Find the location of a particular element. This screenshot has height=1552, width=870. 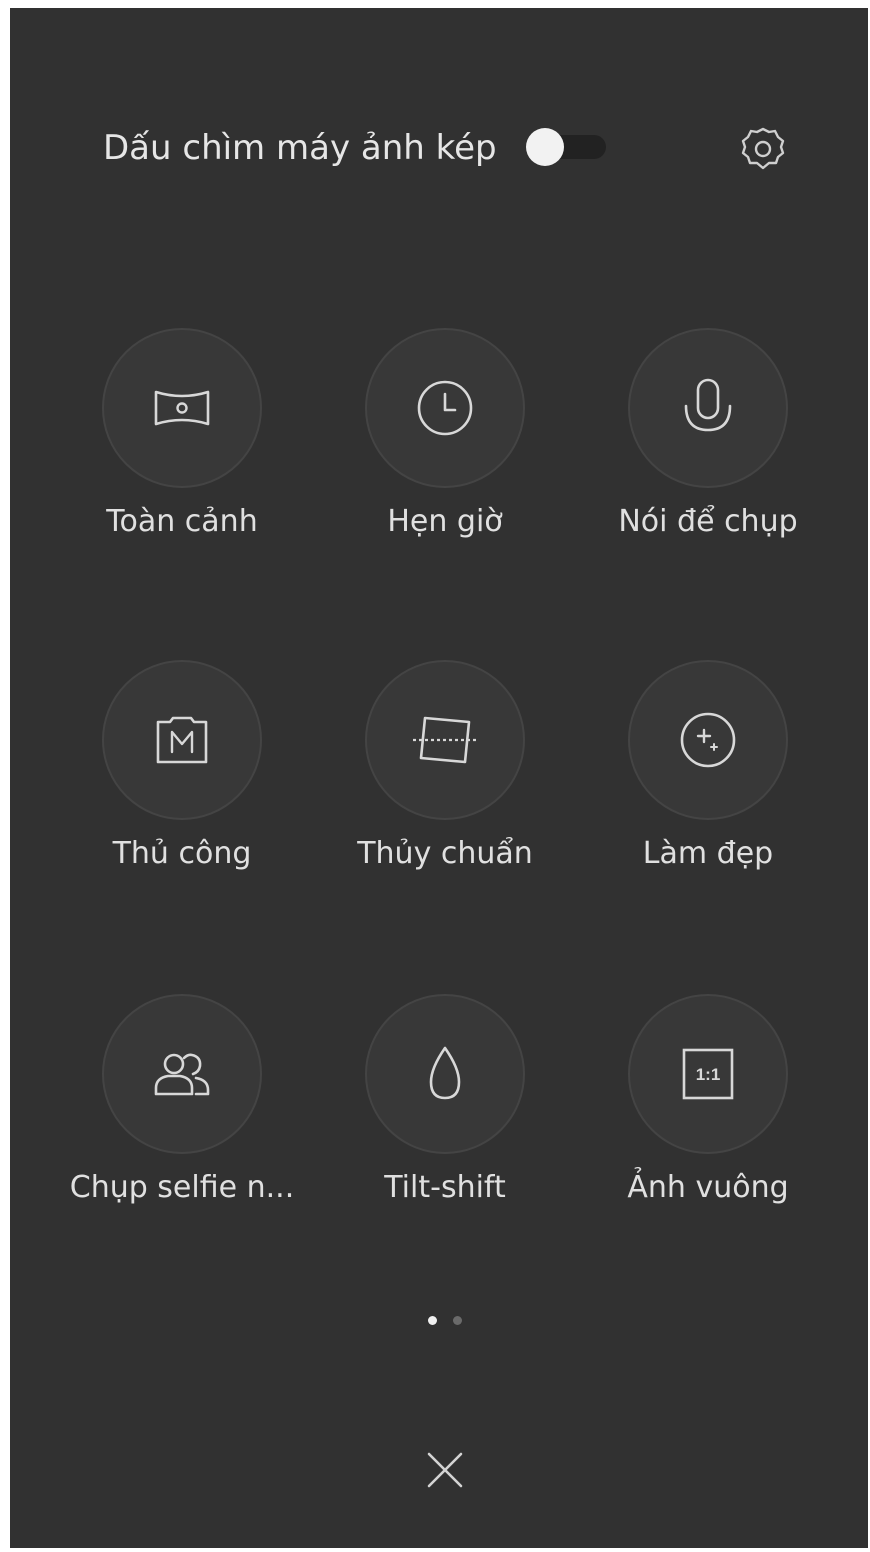

mode-tile-timer: Hẹn giờ is located at coordinates (445, 458).